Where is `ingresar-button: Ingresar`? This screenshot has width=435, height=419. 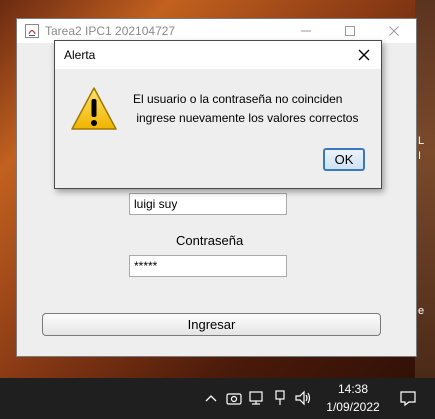
ingresar-button: Ingresar is located at coordinates (211, 324).